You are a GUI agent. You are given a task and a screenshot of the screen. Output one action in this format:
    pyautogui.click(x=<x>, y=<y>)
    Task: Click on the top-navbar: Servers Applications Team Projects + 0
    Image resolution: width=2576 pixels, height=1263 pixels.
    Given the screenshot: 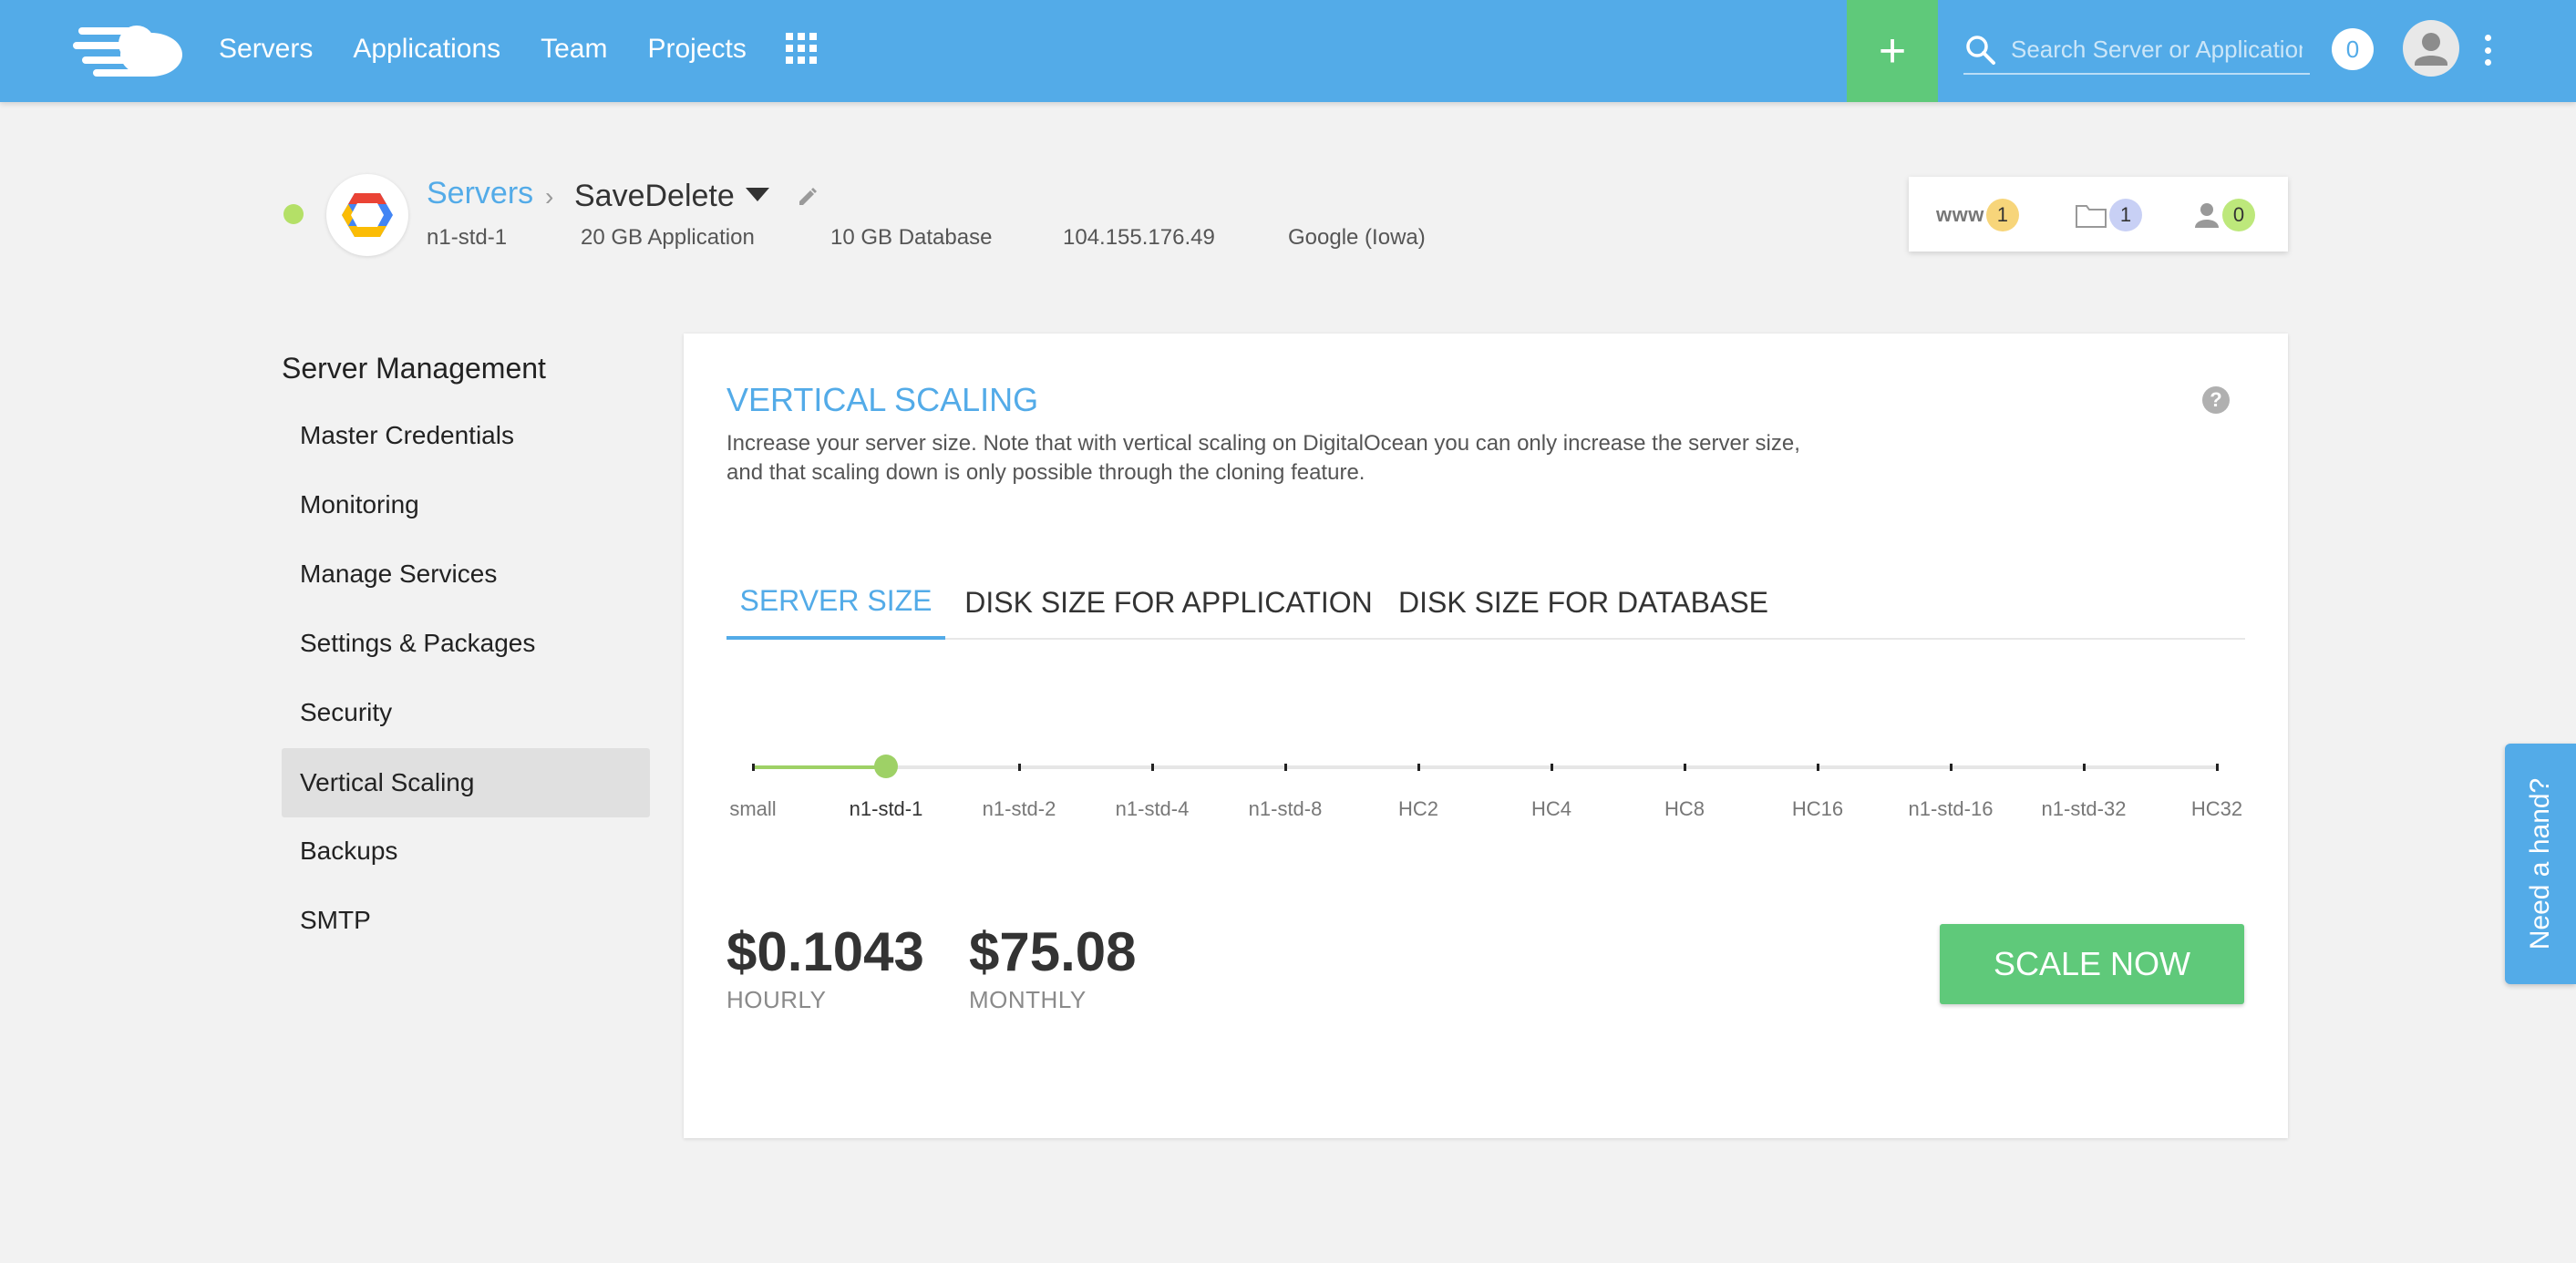 What is the action you would take?
    pyautogui.click(x=1288, y=51)
    